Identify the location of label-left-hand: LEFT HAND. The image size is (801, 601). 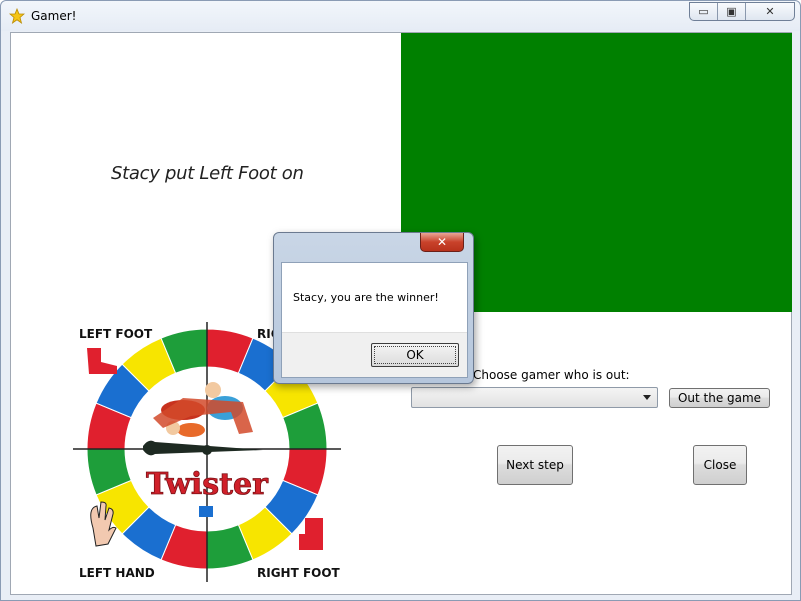
(117, 573).